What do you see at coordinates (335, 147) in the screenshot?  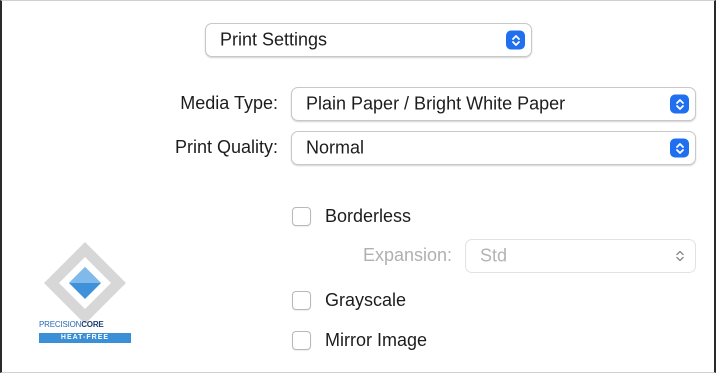 I see `print-quality-value: Normal` at bounding box center [335, 147].